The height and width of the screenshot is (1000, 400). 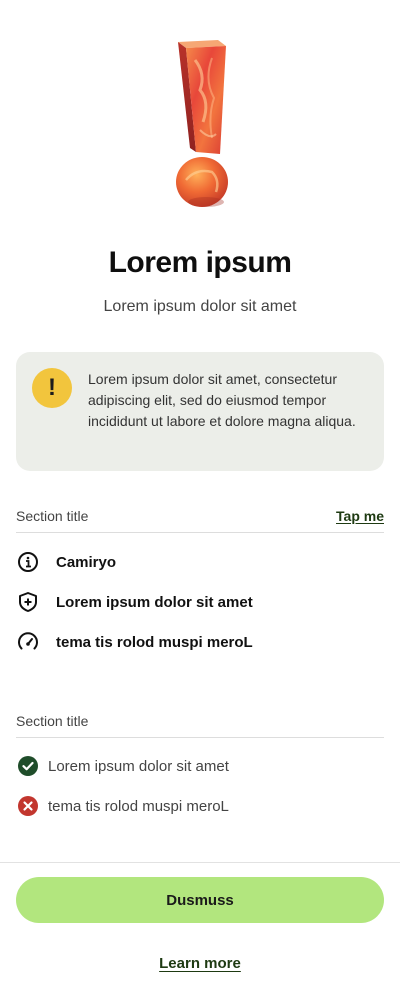 What do you see at coordinates (200, 963) in the screenshot?
I see `learn-more-link: Learn more` at bounding box center [200, 963].